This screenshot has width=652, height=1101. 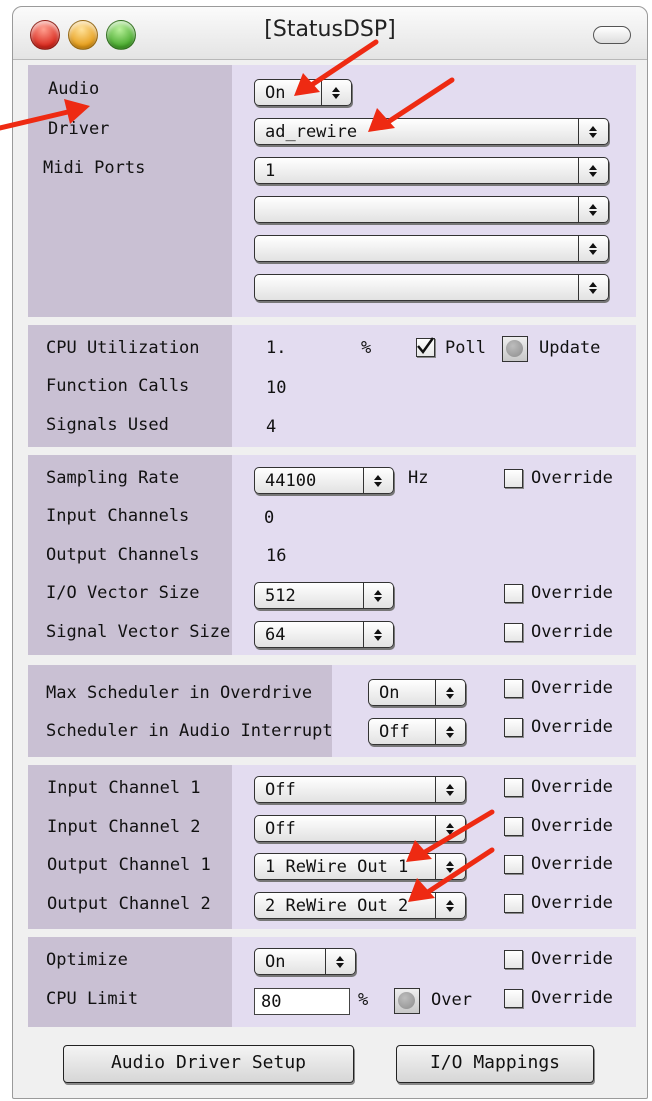 What do you see at coordinates (92, 999) in the screenshot?
I see `cpu-limit-label: CPU Limit` at bounding box center [92, 999].